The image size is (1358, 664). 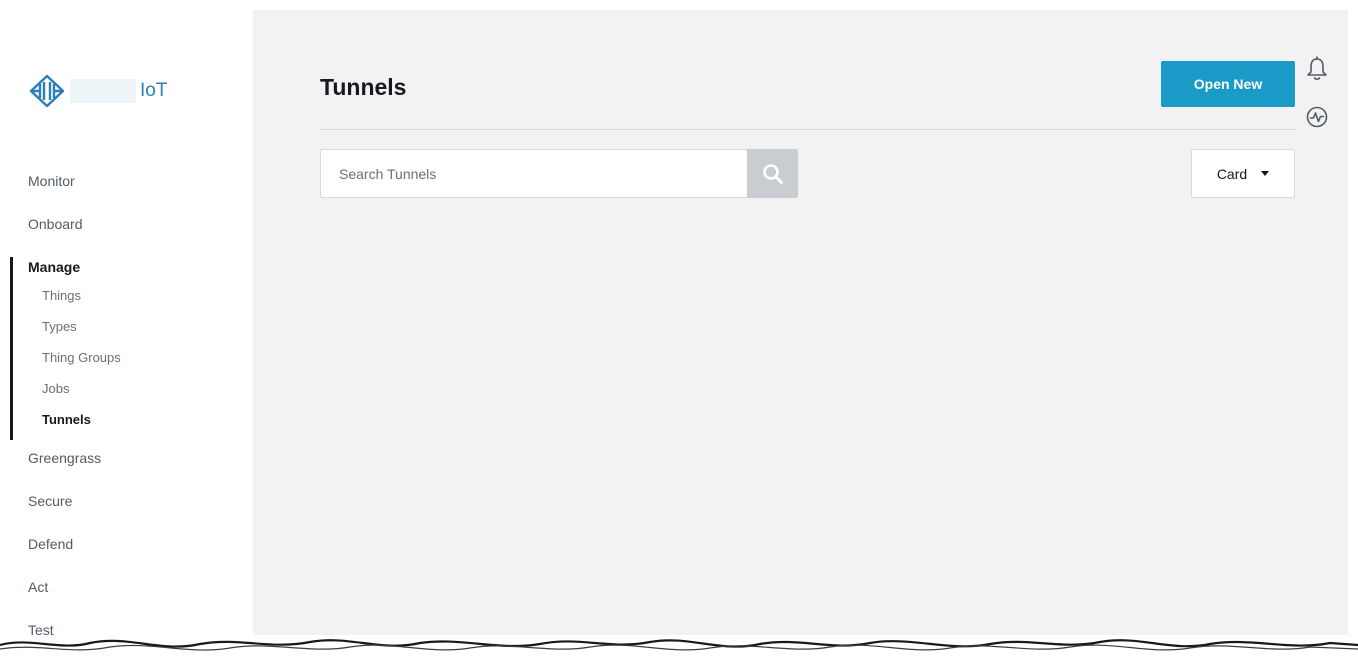 What do you see at coordinates (1228, 84) in the screenshot?
I see `open-new-button: Open New` at bounding box center [1228, 84].